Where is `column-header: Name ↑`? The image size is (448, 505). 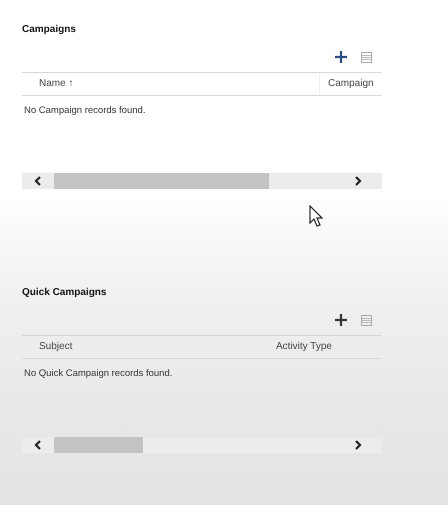
column-header: Name ↑ is located at coordinates (171, 84).